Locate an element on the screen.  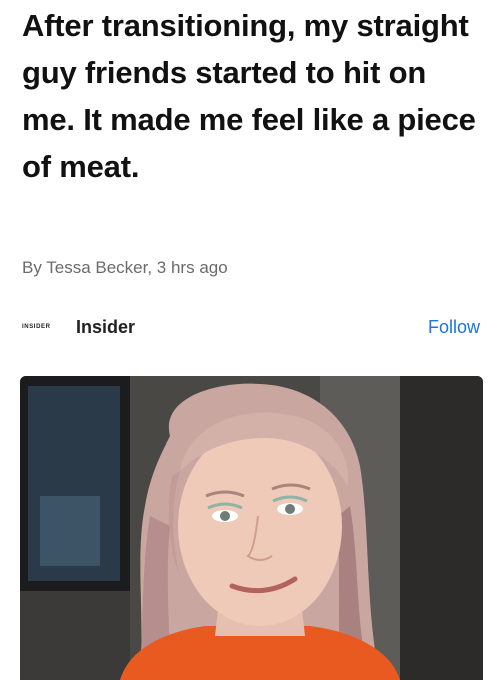
source-info: INSIDER Insider is located at coordinates (78, 327).